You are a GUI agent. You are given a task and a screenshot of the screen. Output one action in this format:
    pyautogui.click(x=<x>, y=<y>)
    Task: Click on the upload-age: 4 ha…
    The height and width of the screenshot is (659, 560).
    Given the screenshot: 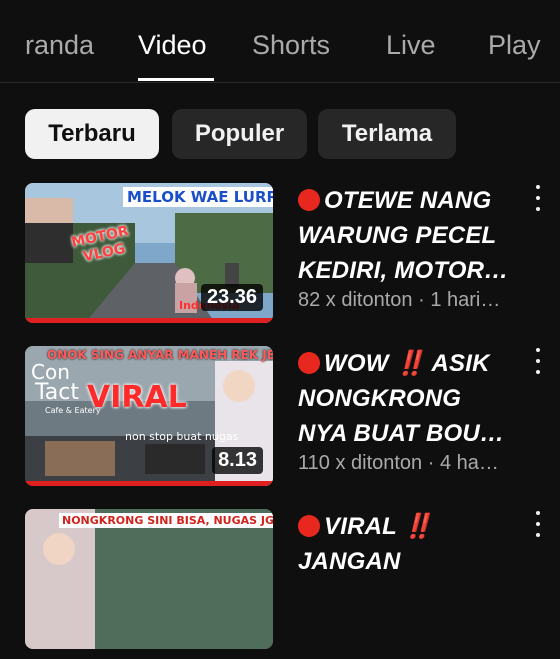 What is the action you would take?
    pyautogui.click(x=469, y=463)
    